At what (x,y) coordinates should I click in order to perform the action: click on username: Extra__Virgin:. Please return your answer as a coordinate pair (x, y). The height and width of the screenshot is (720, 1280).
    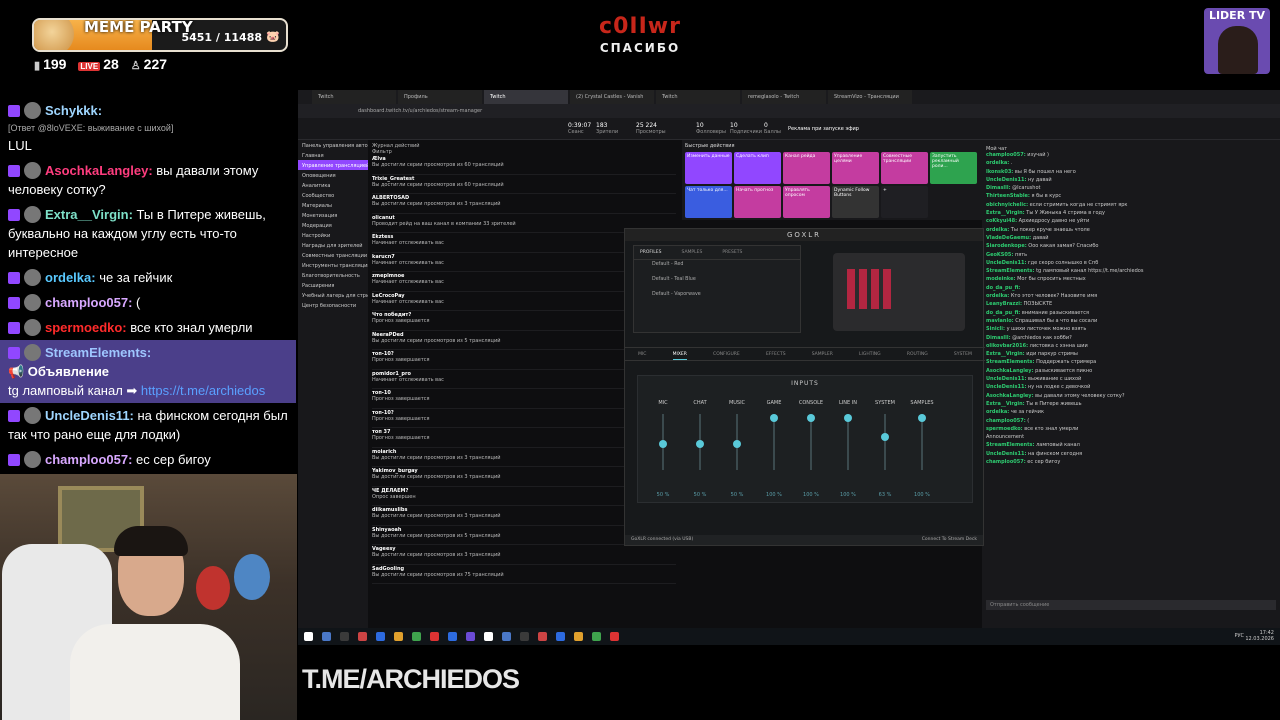
    Looking at the image, I should click on (89, 214).